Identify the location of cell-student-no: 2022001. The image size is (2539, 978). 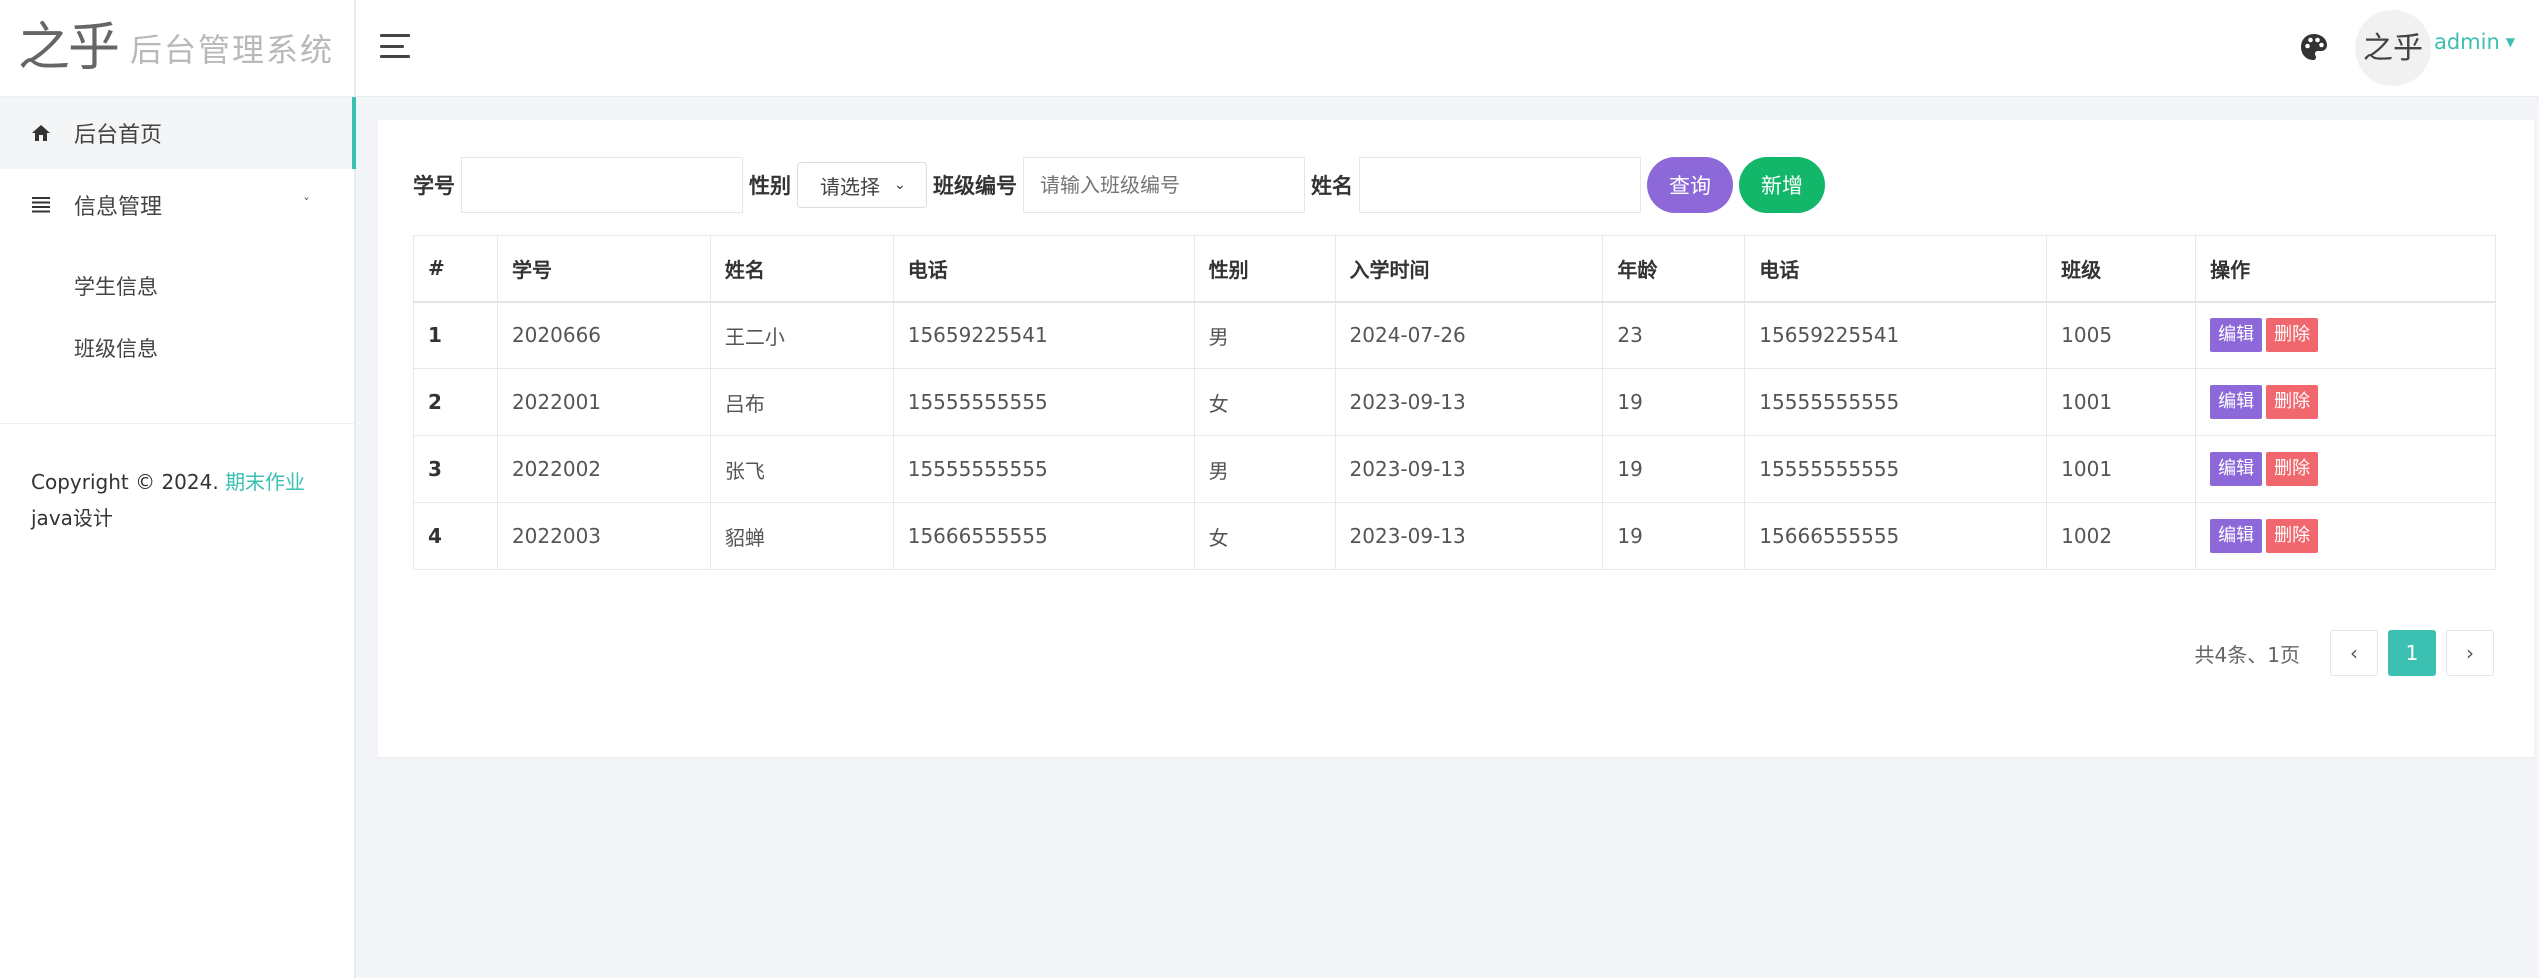
(603, 402).